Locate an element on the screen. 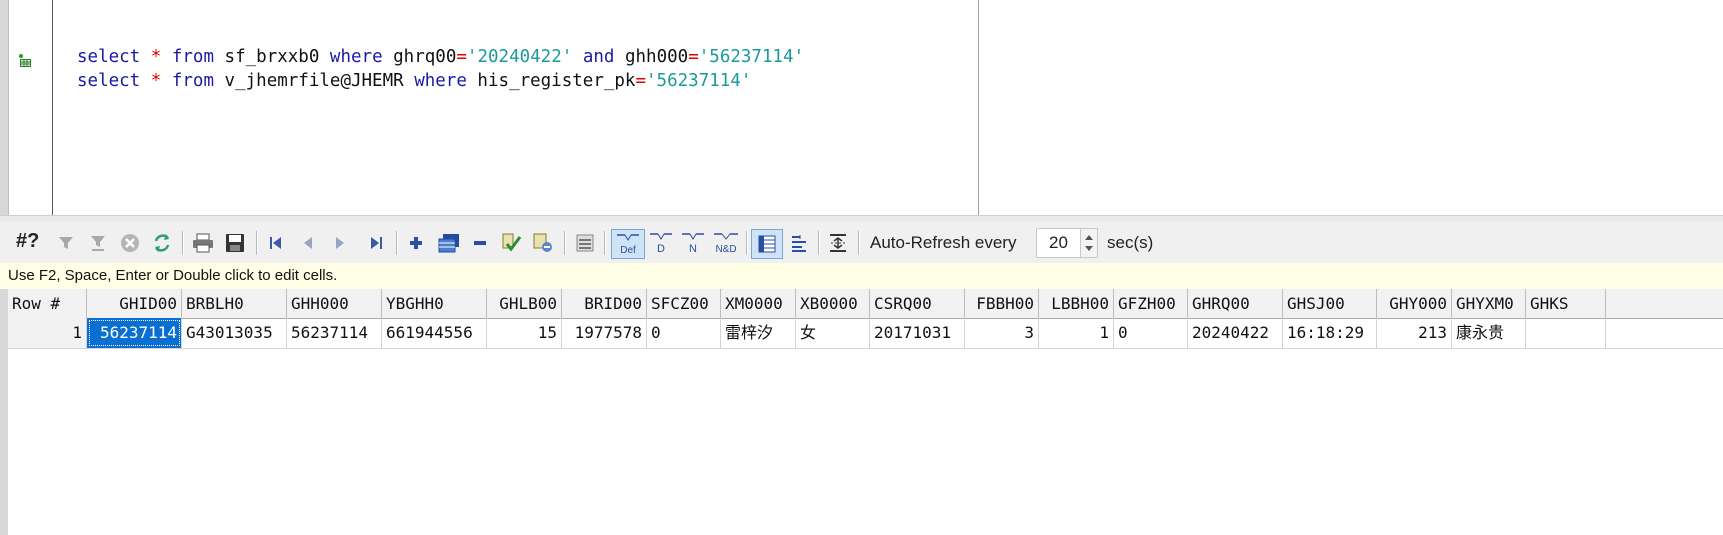 This screenshot has height=535, width=1723. cancel-query-icon is located at coordinates (130, 243).